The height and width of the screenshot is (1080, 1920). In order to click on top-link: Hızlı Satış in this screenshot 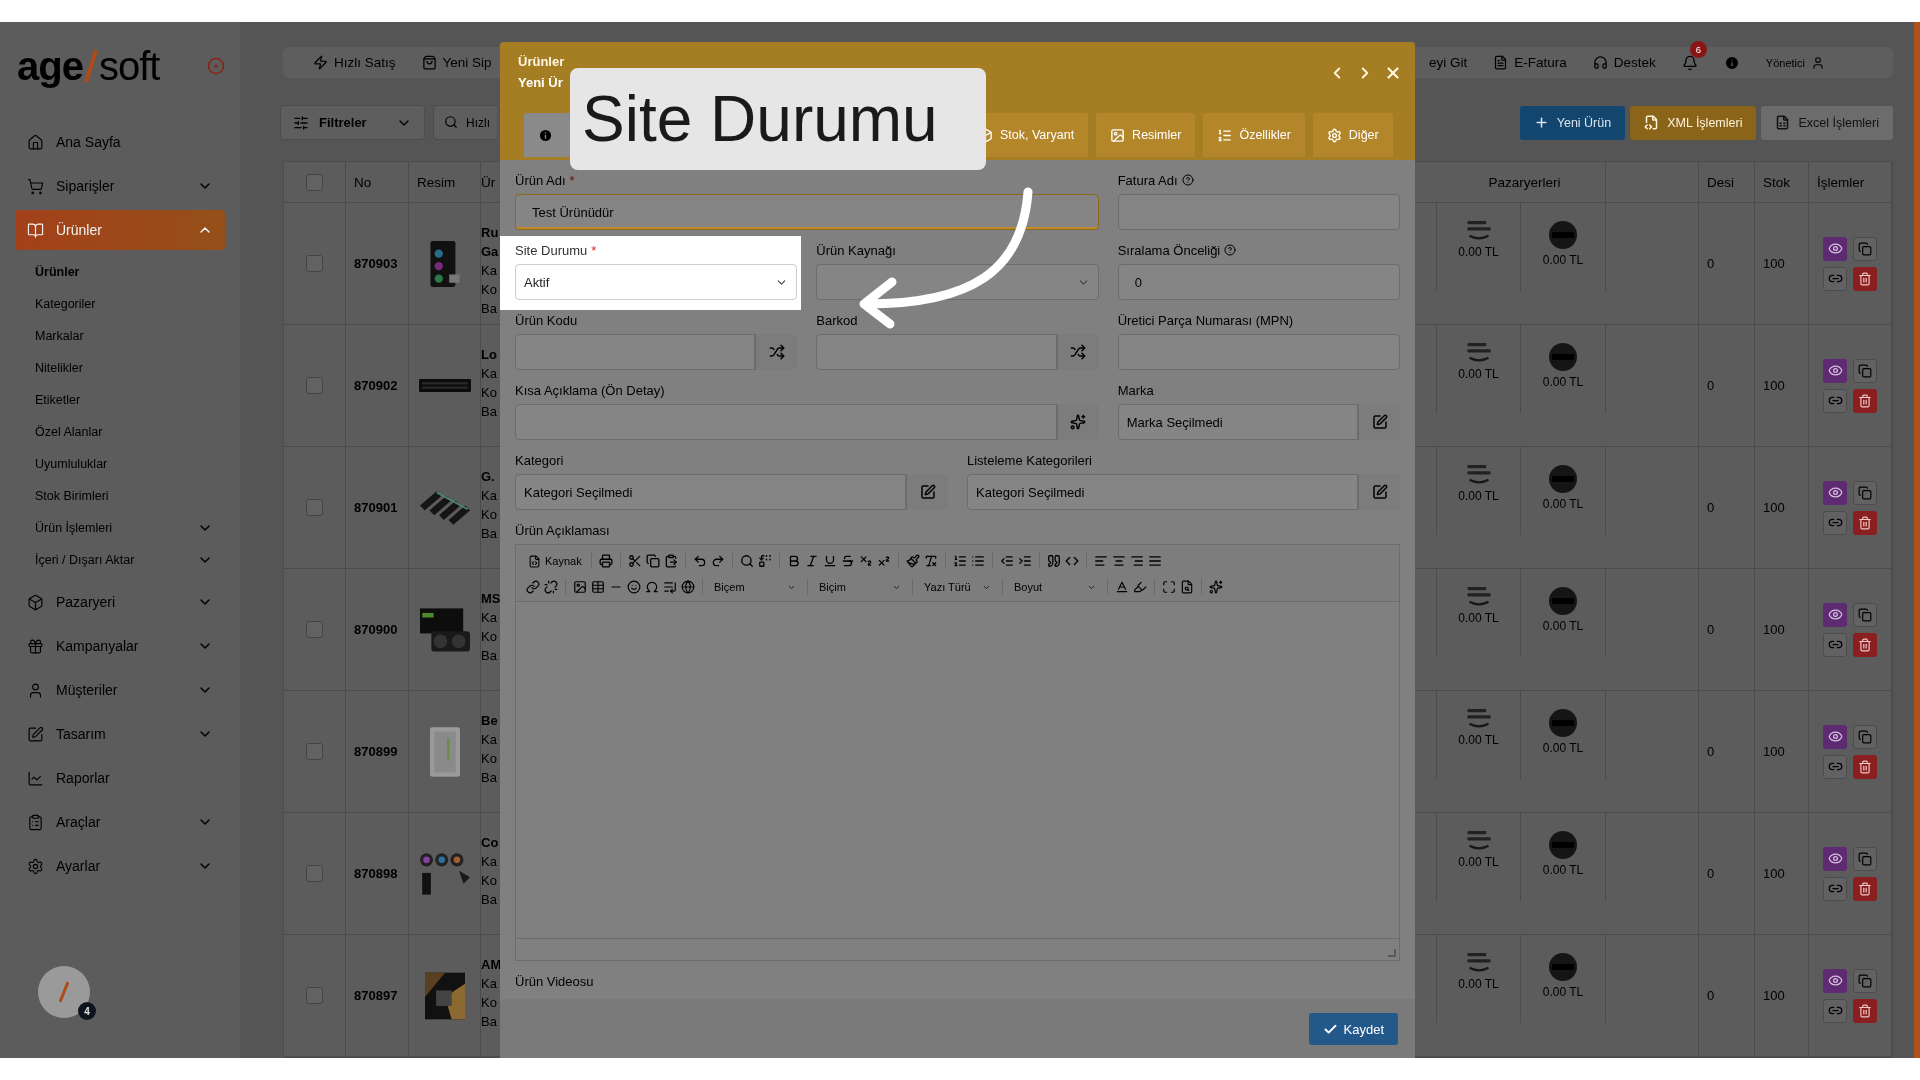, I will do `click(354, 62)`.